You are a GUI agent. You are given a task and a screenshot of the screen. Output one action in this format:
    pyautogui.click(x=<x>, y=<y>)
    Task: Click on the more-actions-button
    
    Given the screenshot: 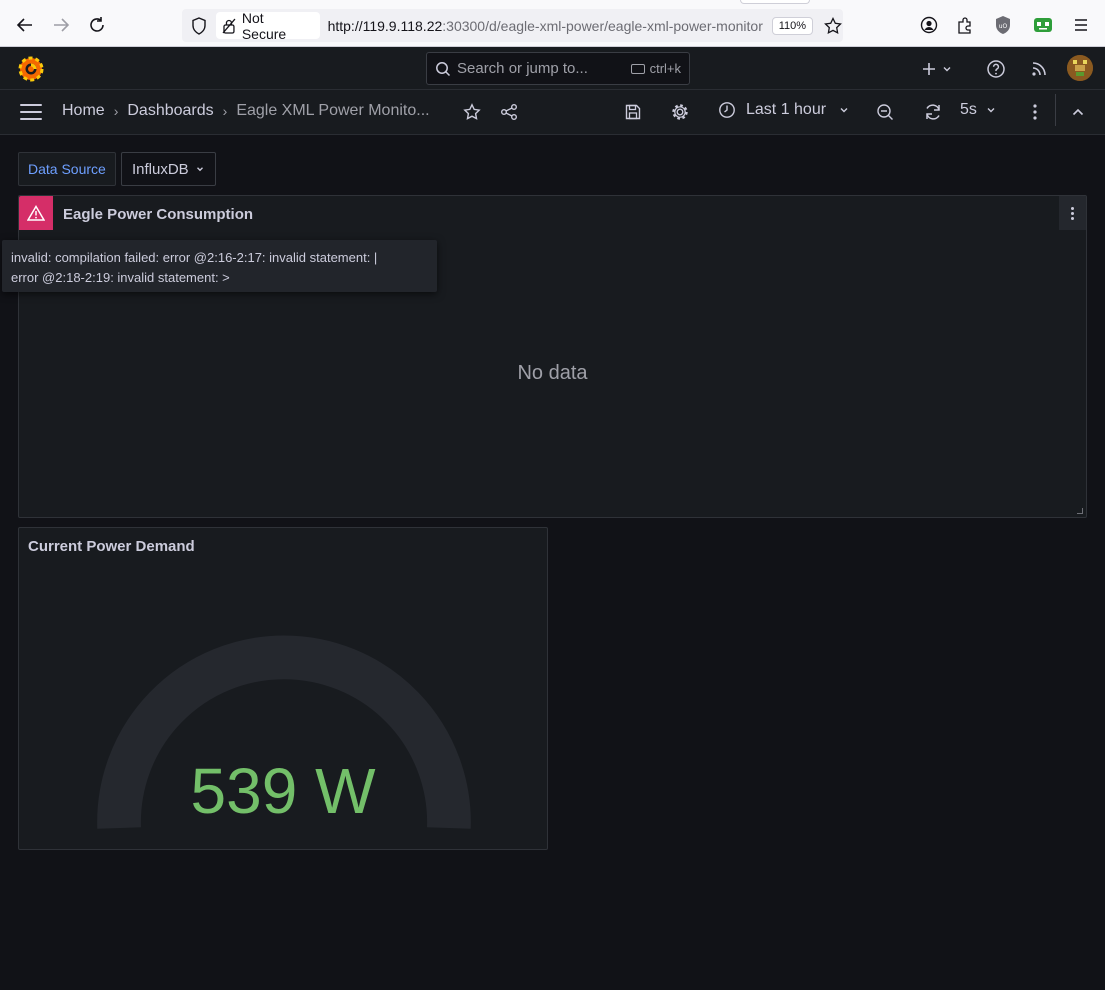 What is the action you would take?
    pyautogui.click(x=1035, y=112)
    